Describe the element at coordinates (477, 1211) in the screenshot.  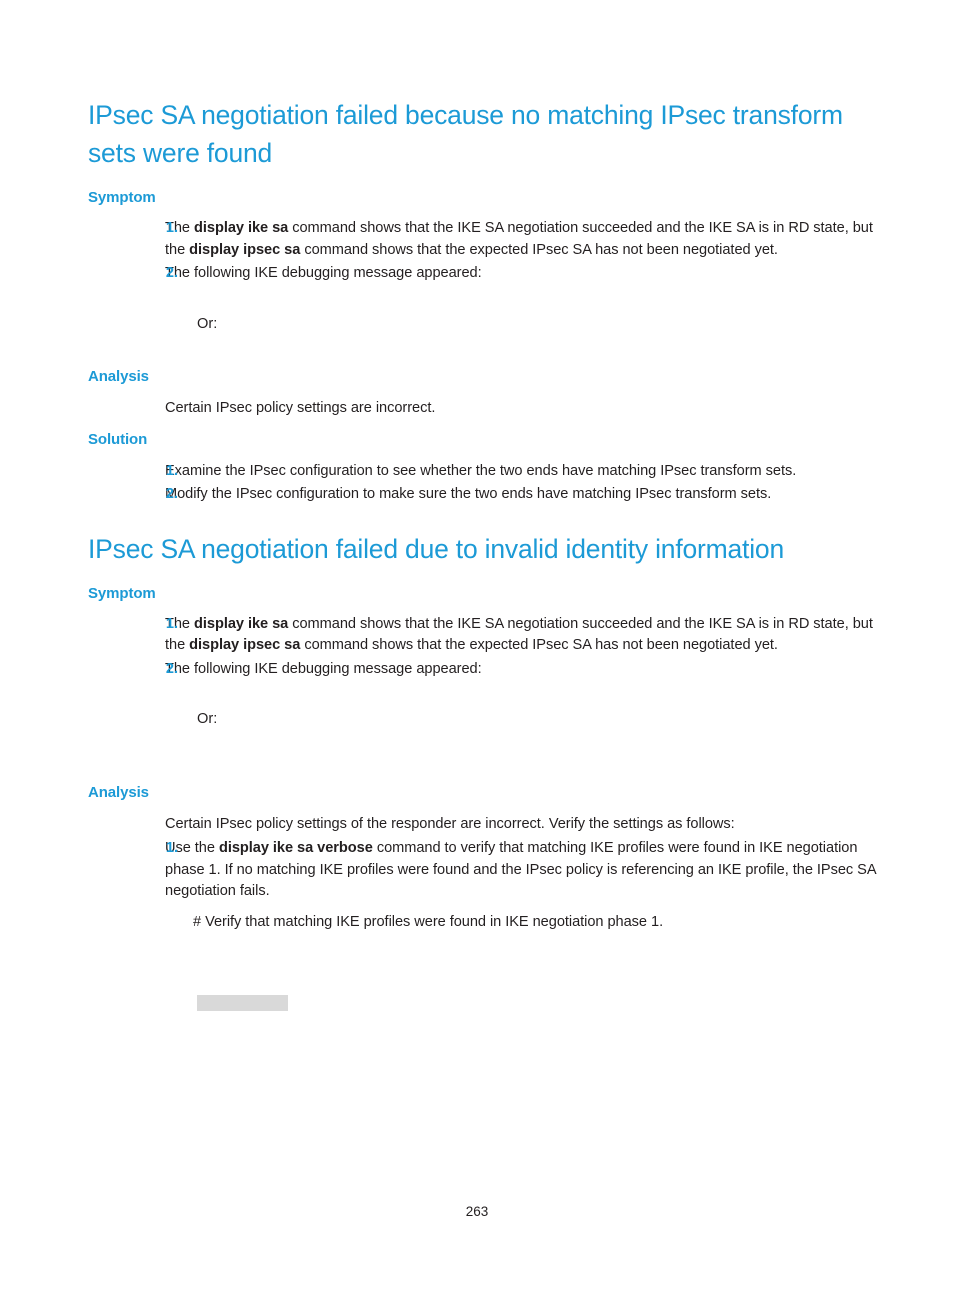
I see `page-number: 263` at that location.